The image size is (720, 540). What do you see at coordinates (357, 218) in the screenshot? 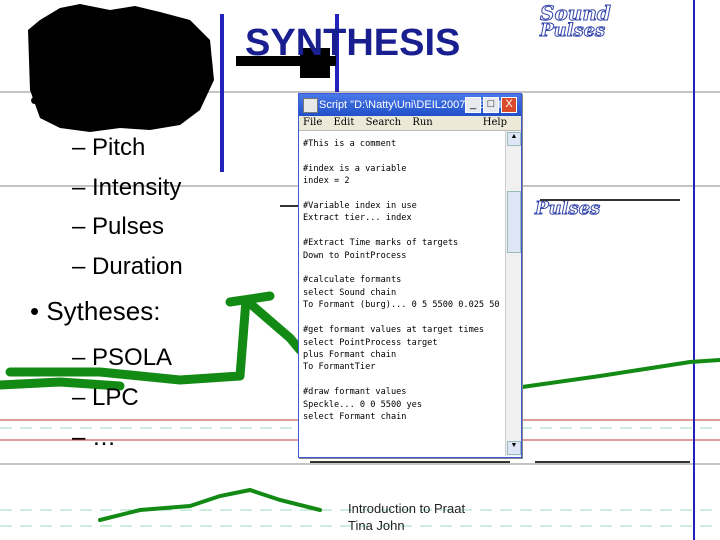
I see `script-code-line: Extract tier... index` at bounding box center [357, 218].